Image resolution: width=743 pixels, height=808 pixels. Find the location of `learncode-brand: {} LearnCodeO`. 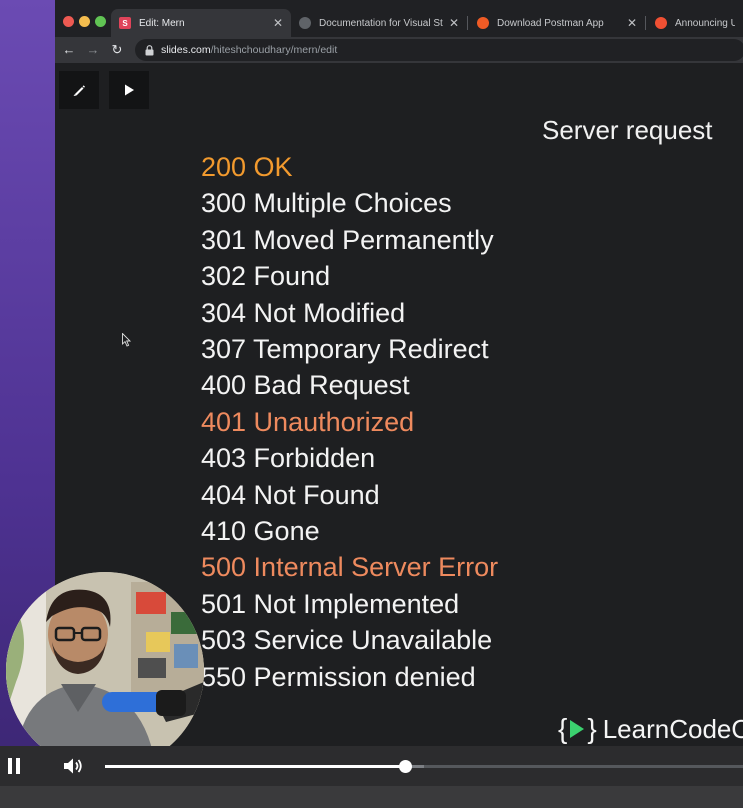

learncode-brand: {} LearnCodeO is located at coordinates (650, 729).